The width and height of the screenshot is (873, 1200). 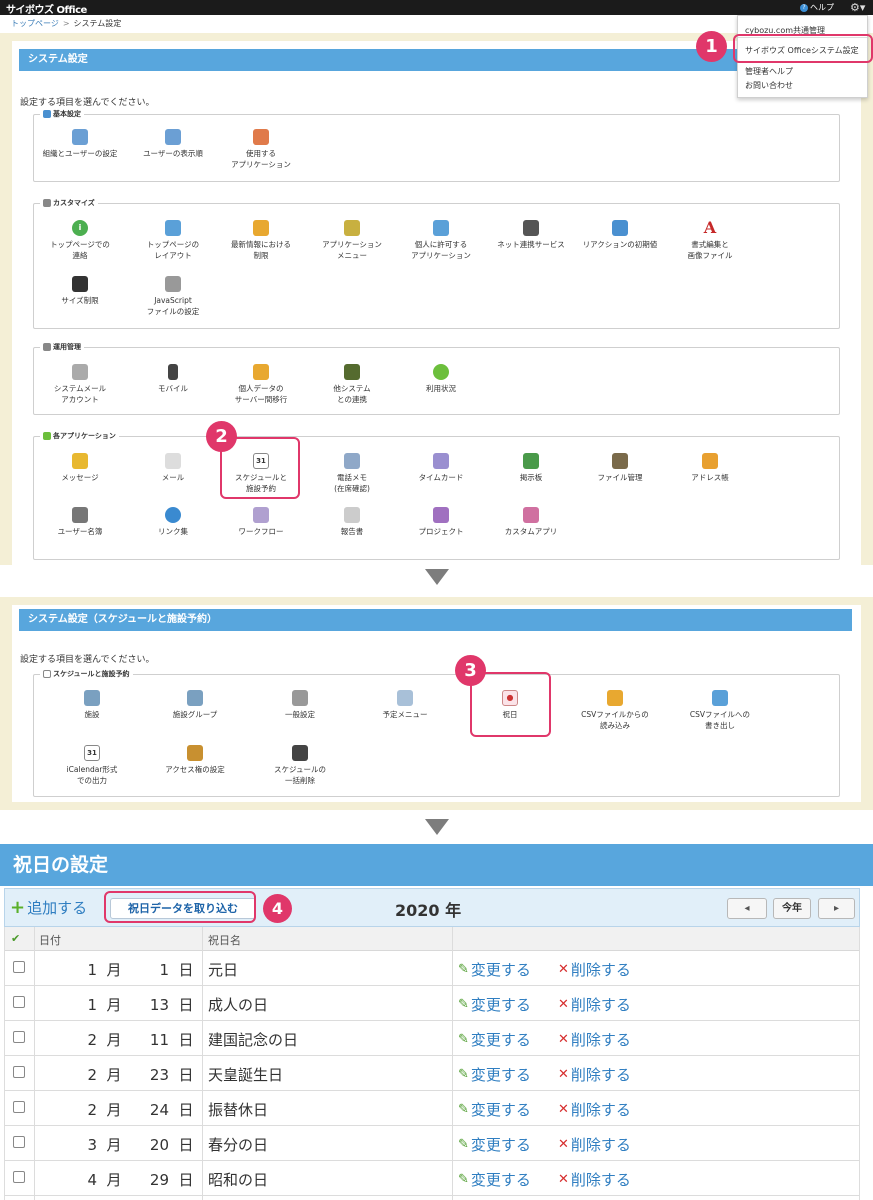 I want to click on section-title: システム設定（スケジュールと施設予約）, so click(x=435, y=620).